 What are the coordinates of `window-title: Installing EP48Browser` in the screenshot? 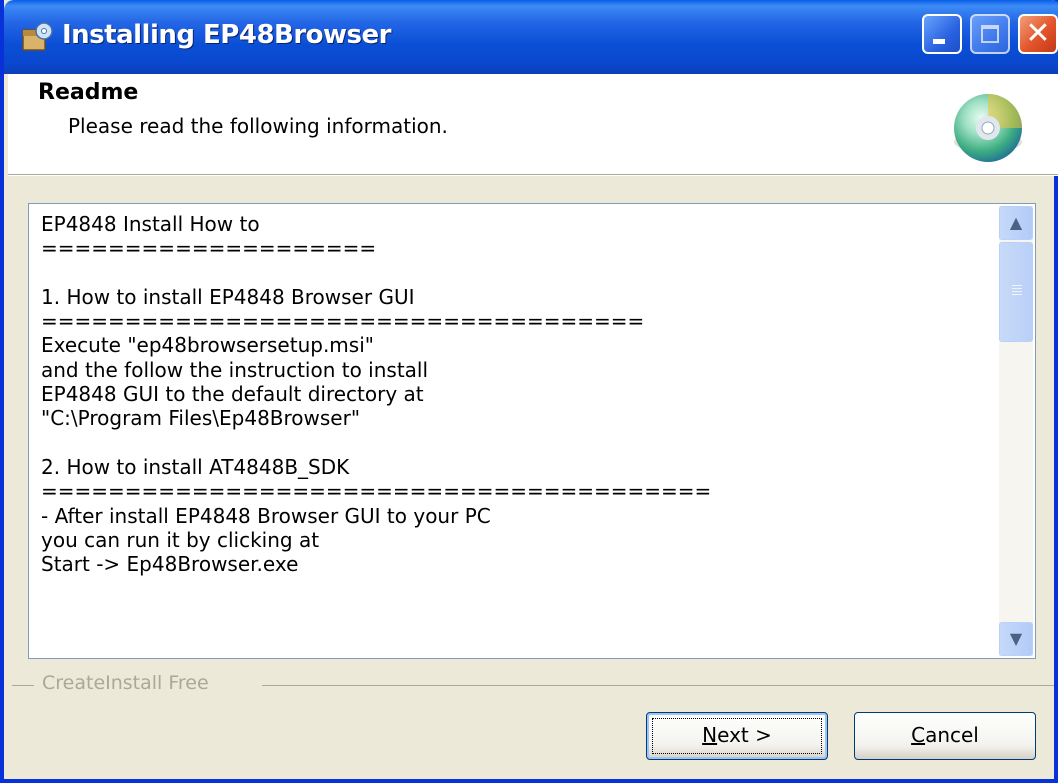 It's located at (227, 35).